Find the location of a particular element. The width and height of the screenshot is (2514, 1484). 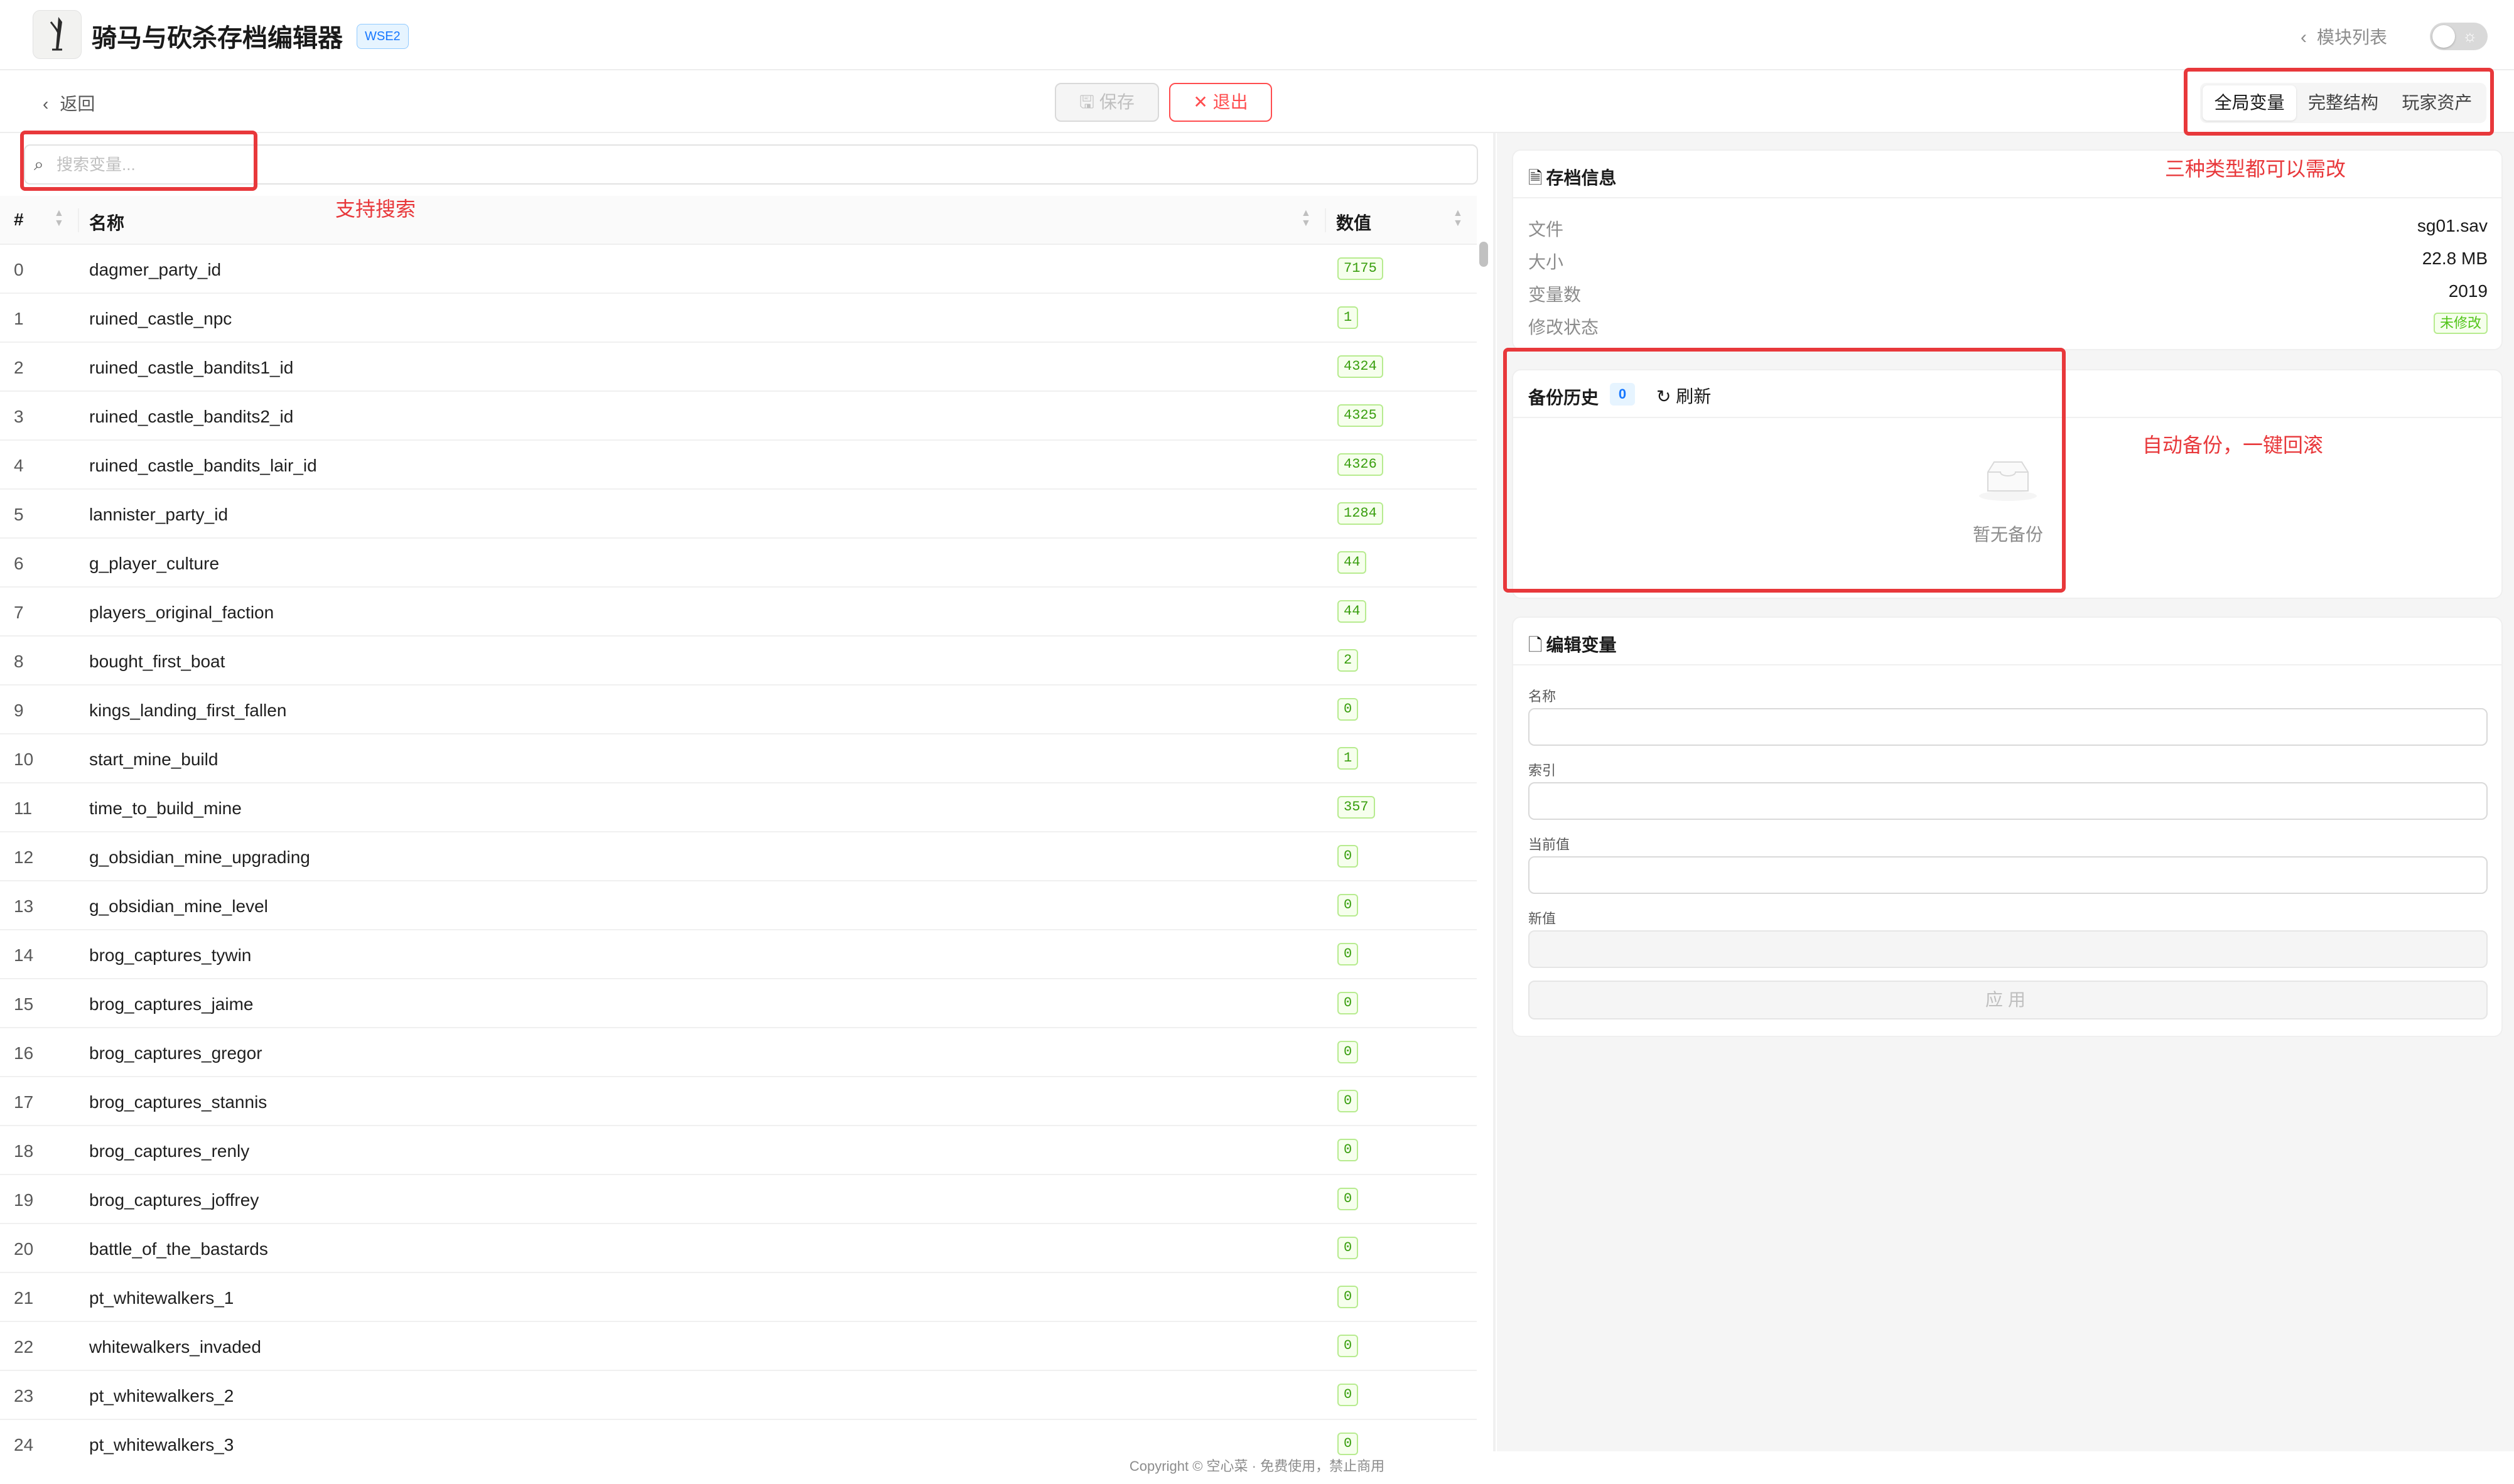

row-value-tag: 2 is located at coordinates (1348, 660).